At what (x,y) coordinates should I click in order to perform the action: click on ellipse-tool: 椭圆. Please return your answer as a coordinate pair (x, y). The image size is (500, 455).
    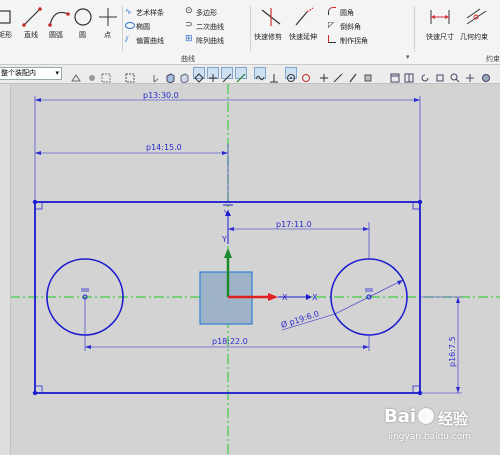
    Looking at the image, I should click on (153, 26).